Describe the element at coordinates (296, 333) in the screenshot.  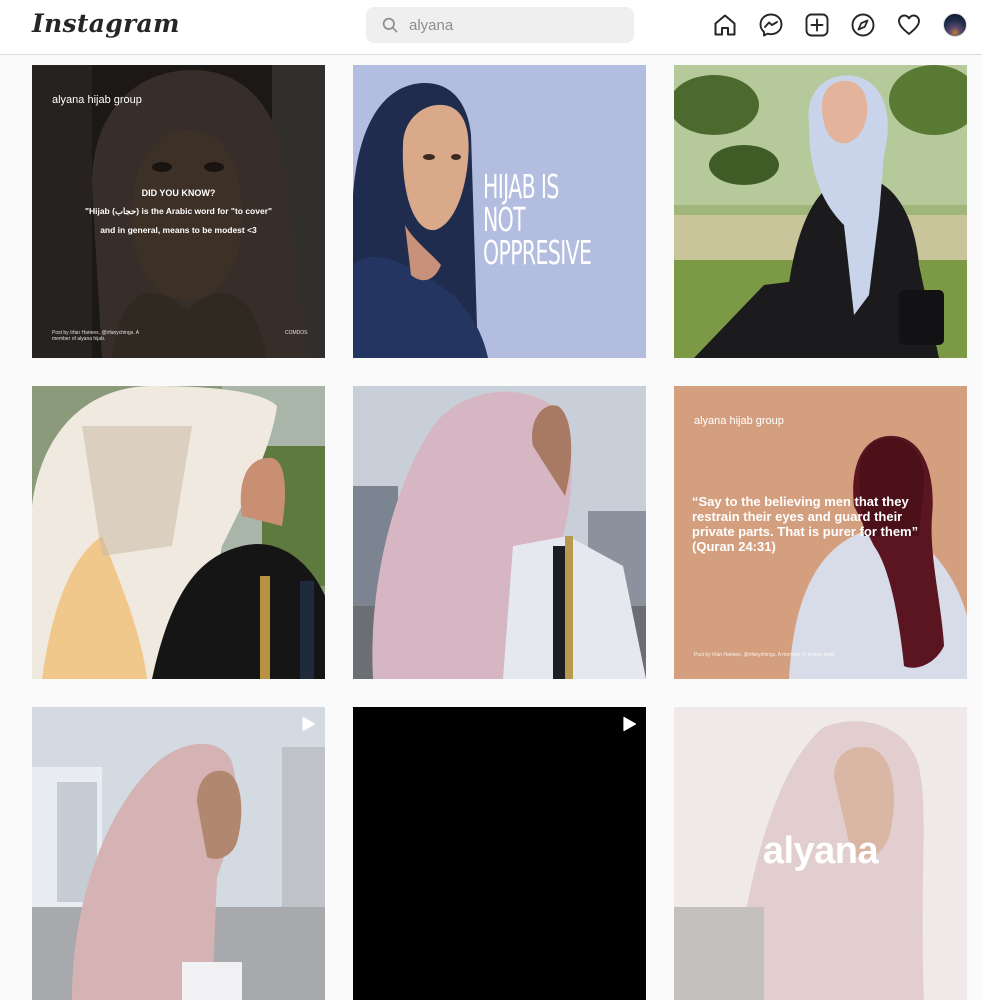
I see `post-tag: COMDOS` at that location.